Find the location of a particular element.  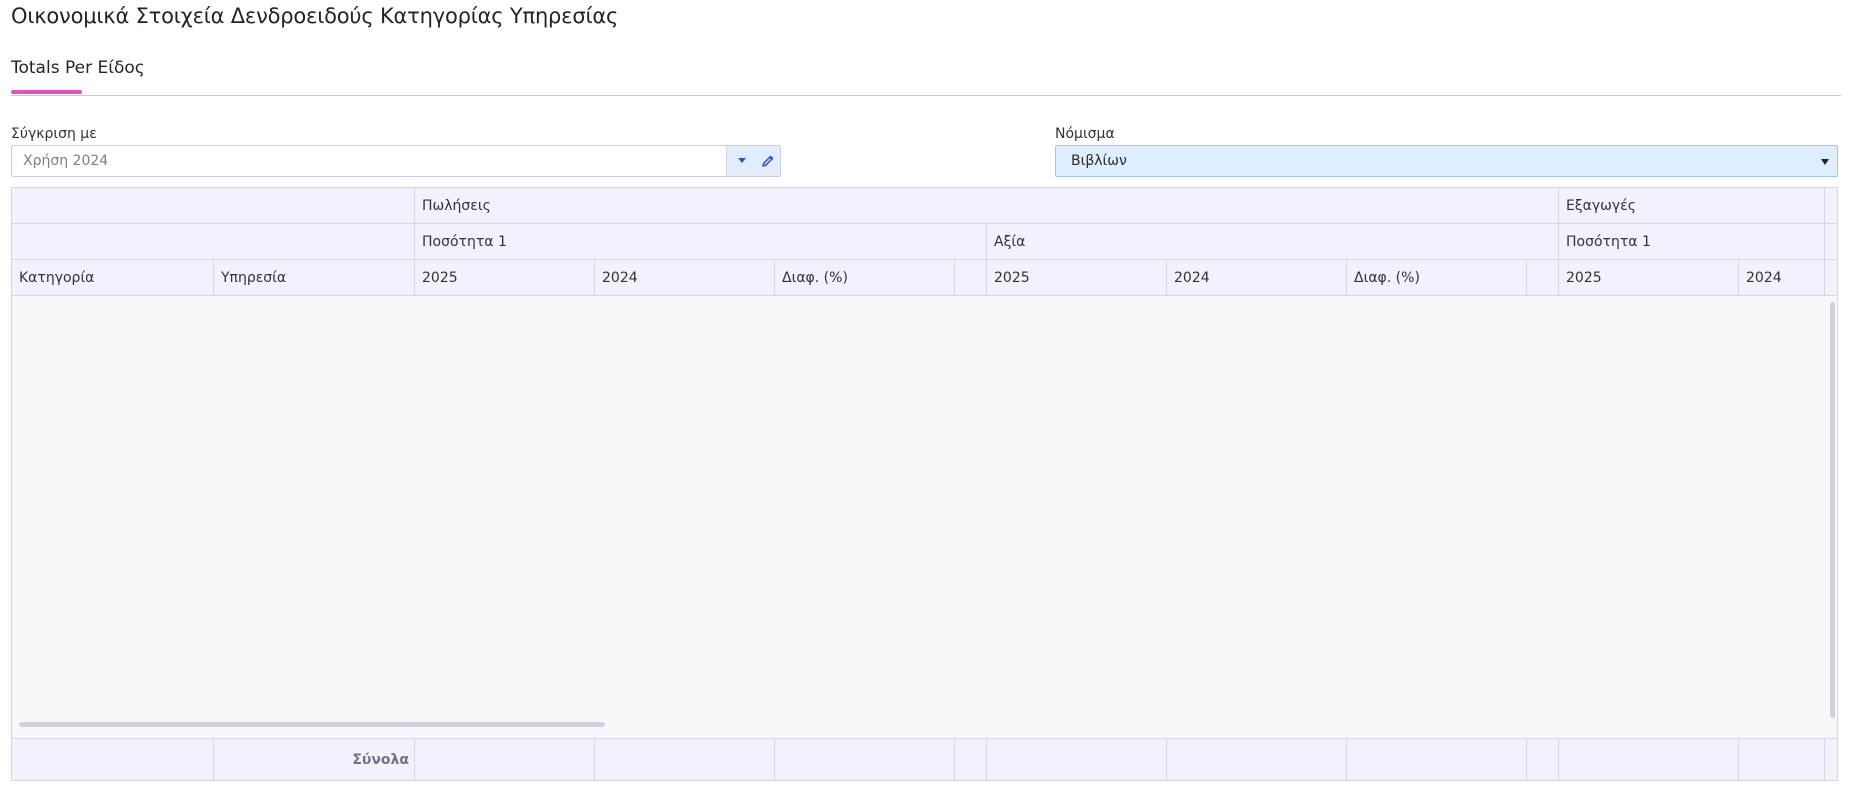

column-header-service: Υπηρεσία is located at coordinates (314, 278).